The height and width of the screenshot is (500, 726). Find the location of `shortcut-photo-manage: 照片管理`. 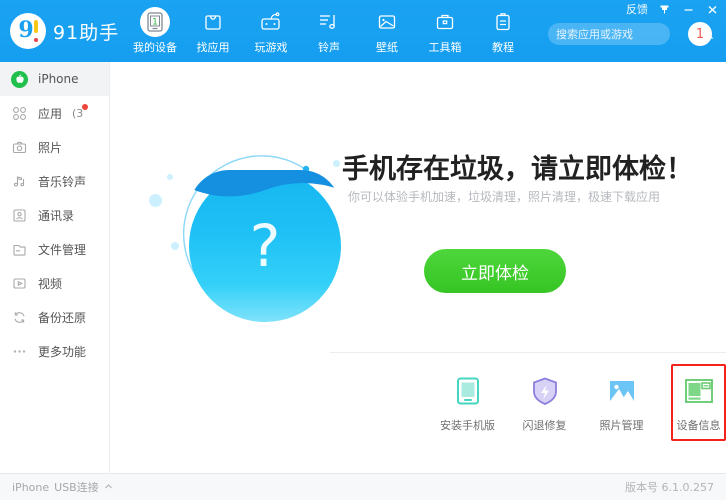

shortcut-photo-manage: 照片管理 is located at coordinates (621, 402).